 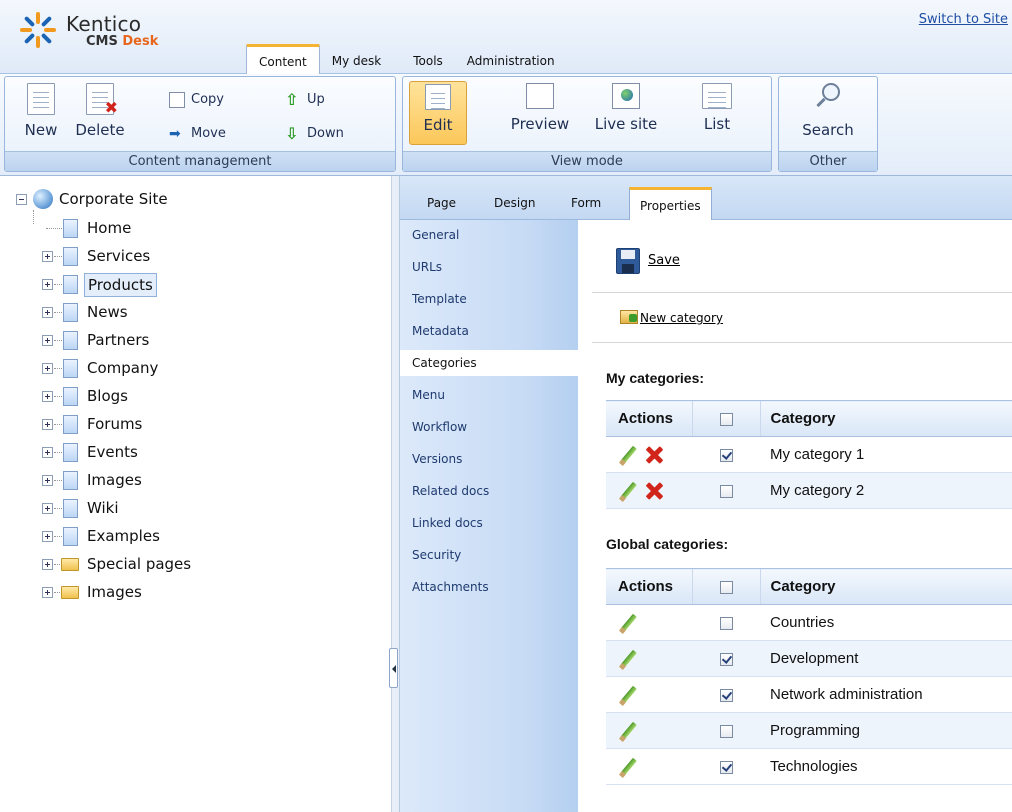 What do you see at coordinates (441, 203) in the screenshot?
I see `tab-page: Page` at bounding box center [441, 203].